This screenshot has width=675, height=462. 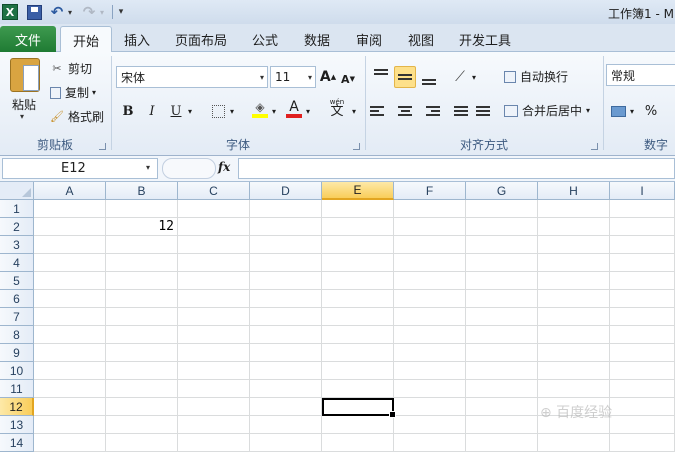 What do you see at coordinates (17, 281) in the screenshot?
I see `row-header-5: 5` at bounding box center [17, 281].